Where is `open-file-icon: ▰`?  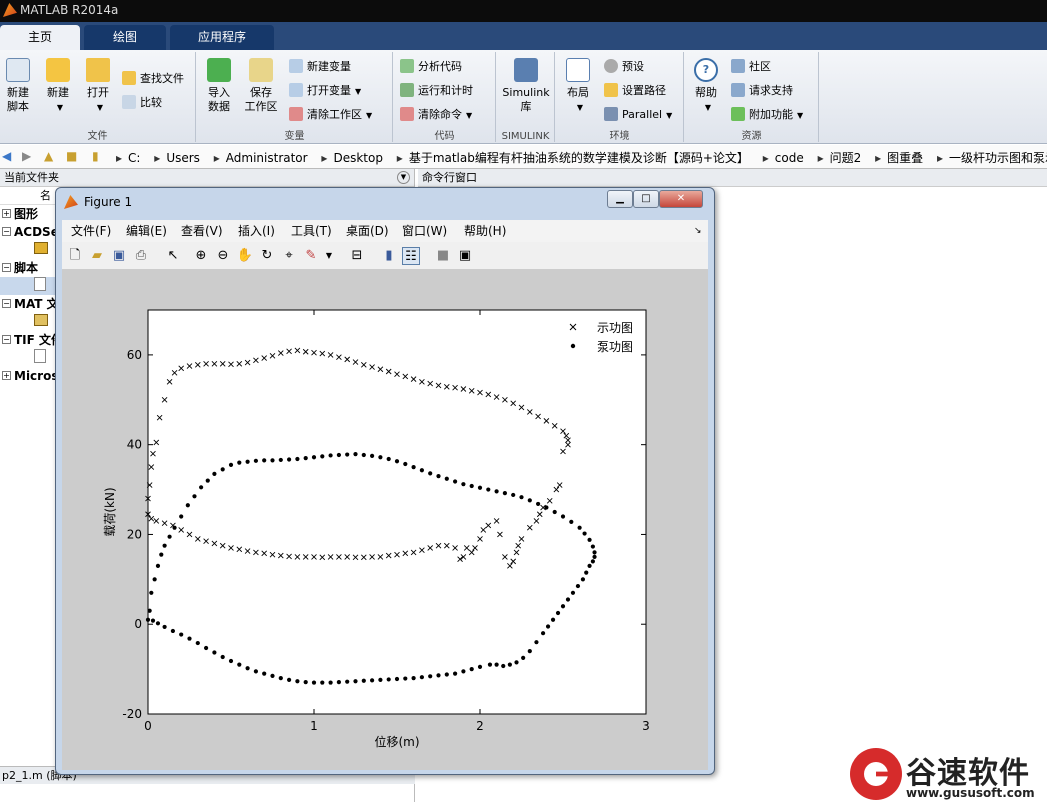 open-file-icon: ▰ is located at coordinates (97, 256).